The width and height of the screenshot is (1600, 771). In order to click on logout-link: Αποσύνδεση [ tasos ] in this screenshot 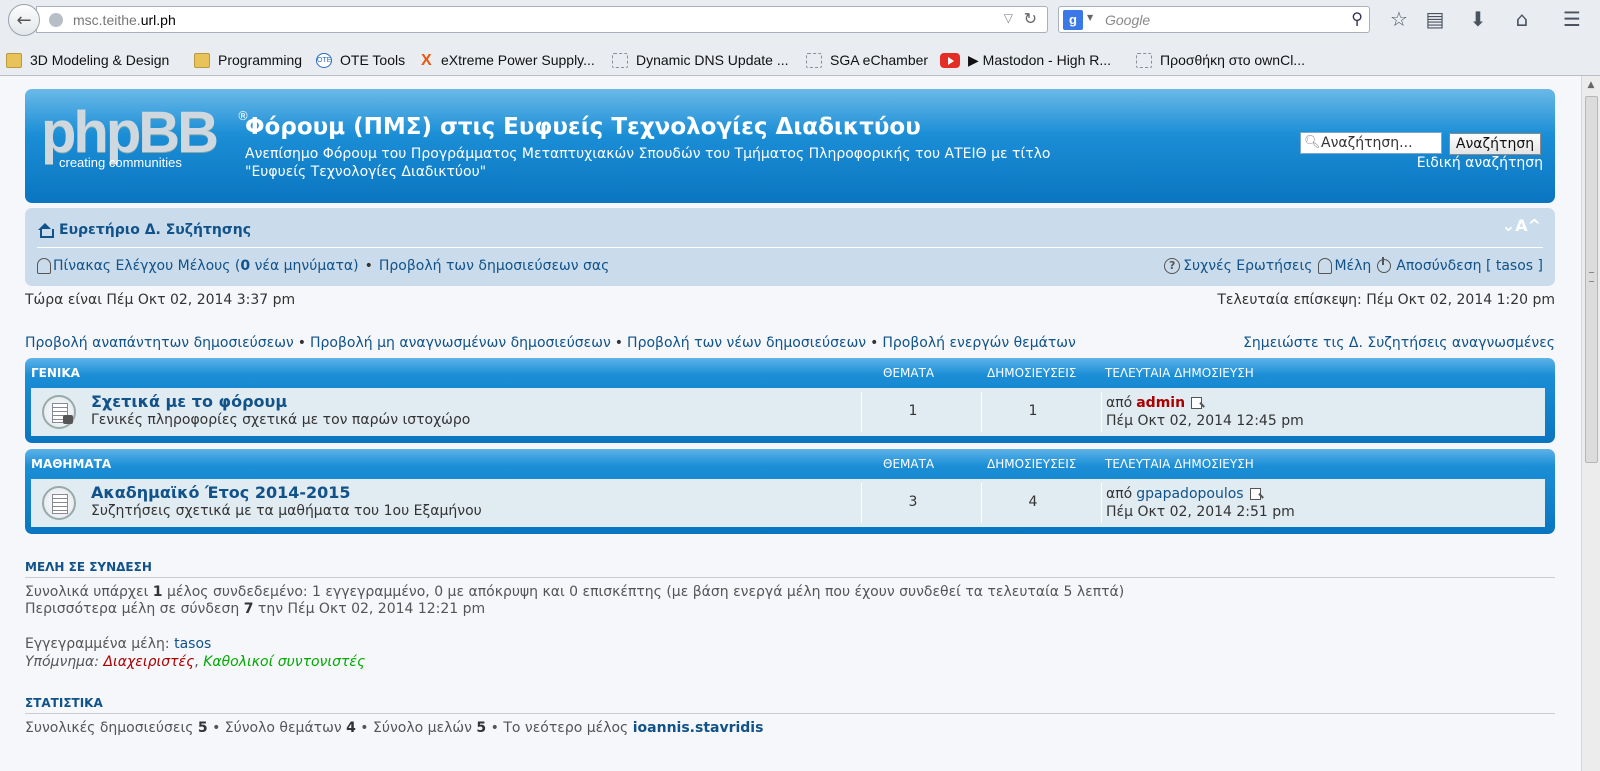, I will do `click(1469, 266)`.